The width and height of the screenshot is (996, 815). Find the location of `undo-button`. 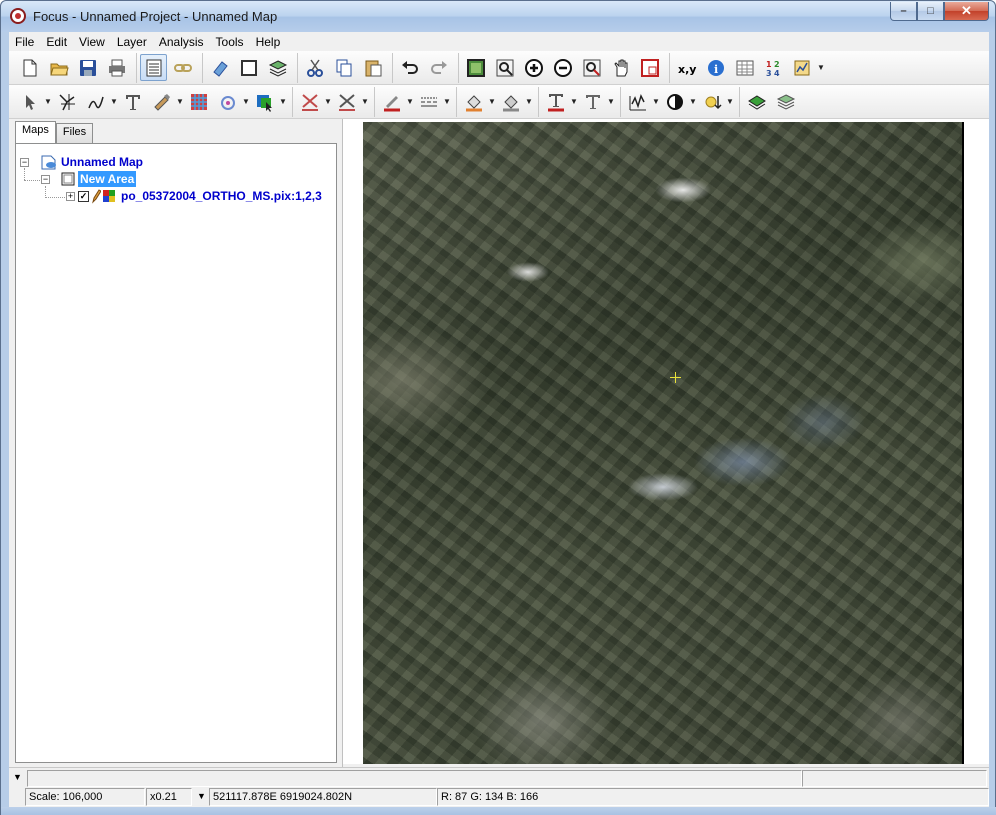

undo-button is located at coordinates (409, 67).